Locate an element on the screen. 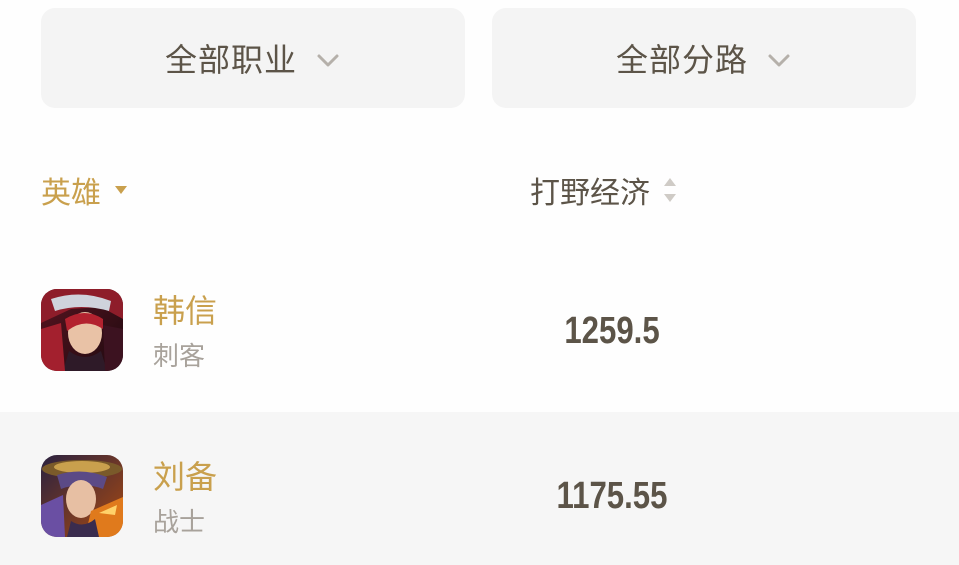 Image resolution: width=959 pixels, height=565 pixels. jungle-economy-value: 1259.5 is located at coordinates (612, 331).